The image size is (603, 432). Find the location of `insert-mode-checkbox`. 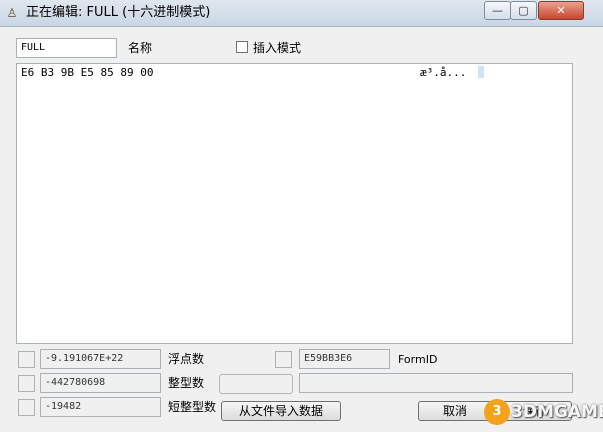

insert-mode-checkbox is located at coordinates (242, 47).